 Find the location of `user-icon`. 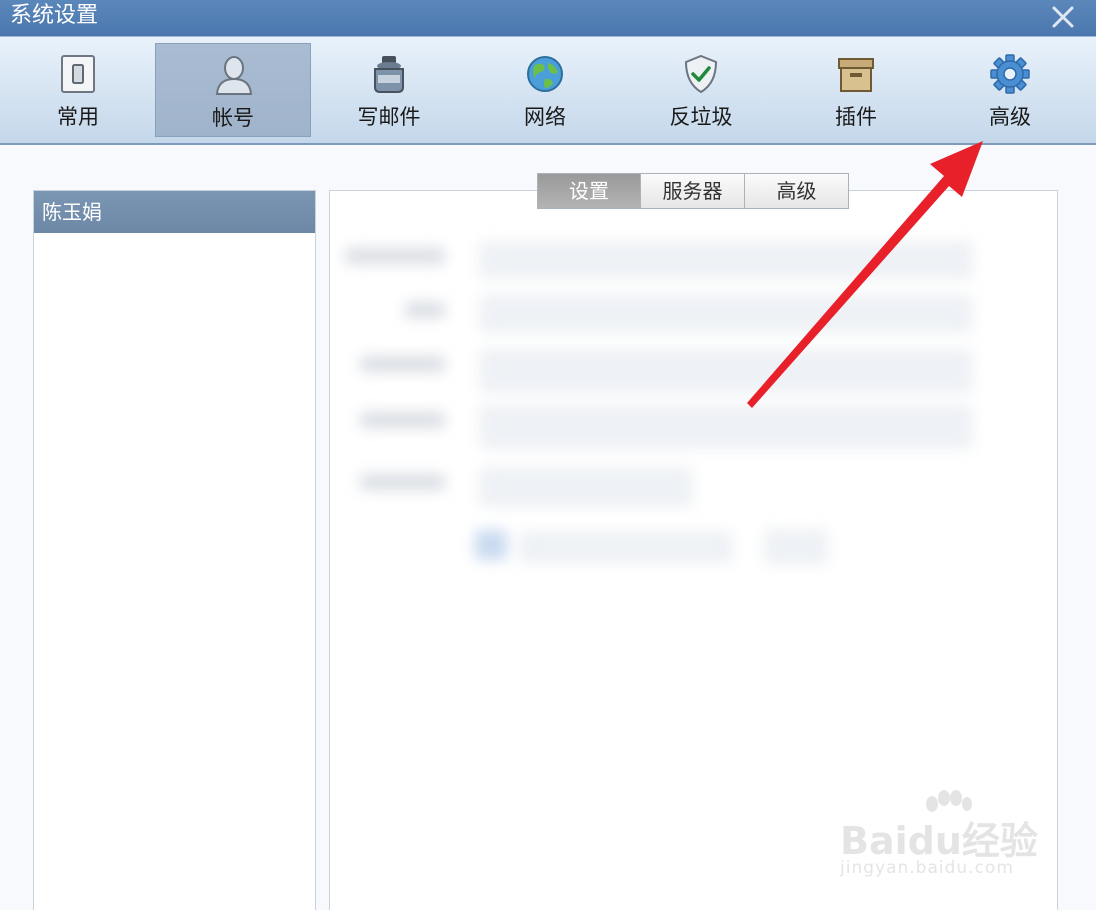

user-icon is located at coordinates (234, 75).